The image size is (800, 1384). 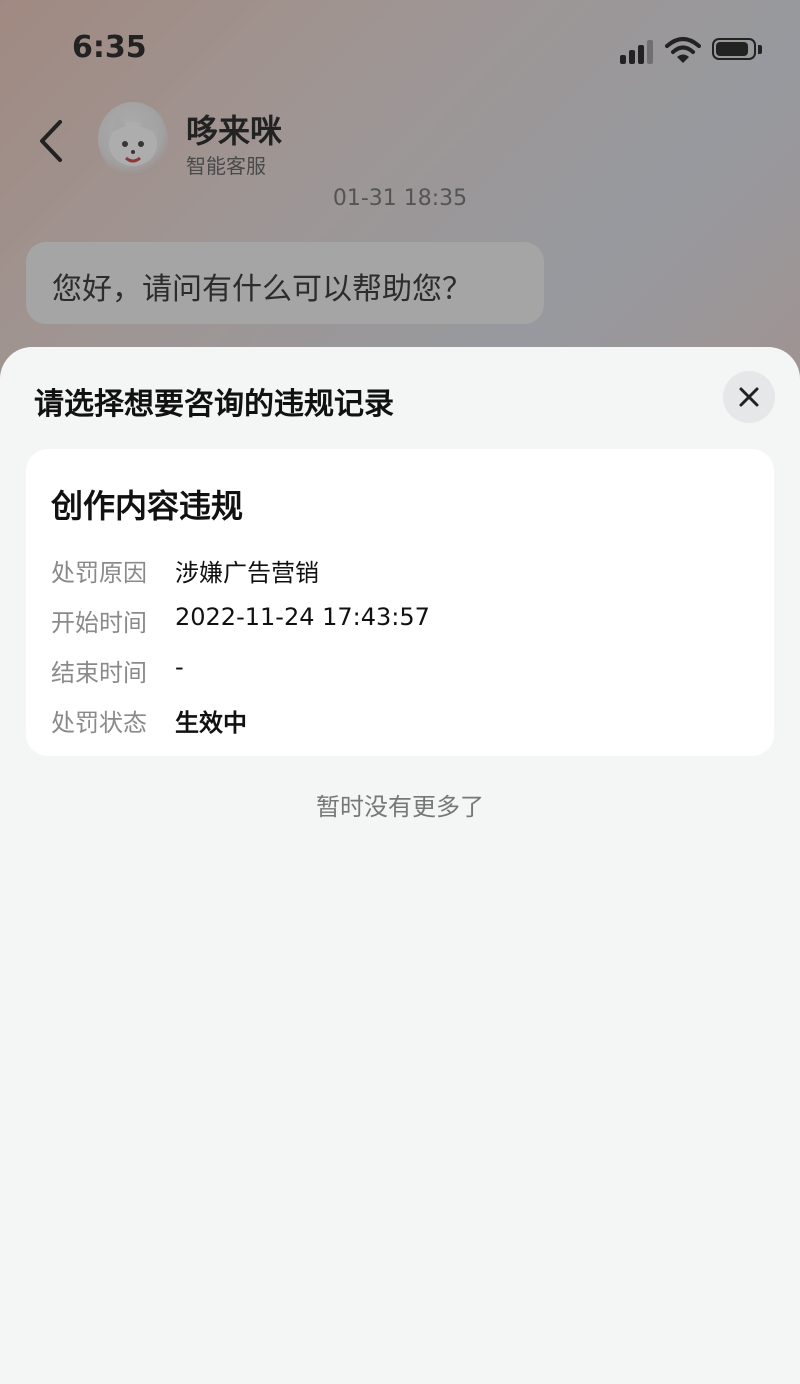 I want to click on status-badge: 生效中, so click(x=211, y=723).